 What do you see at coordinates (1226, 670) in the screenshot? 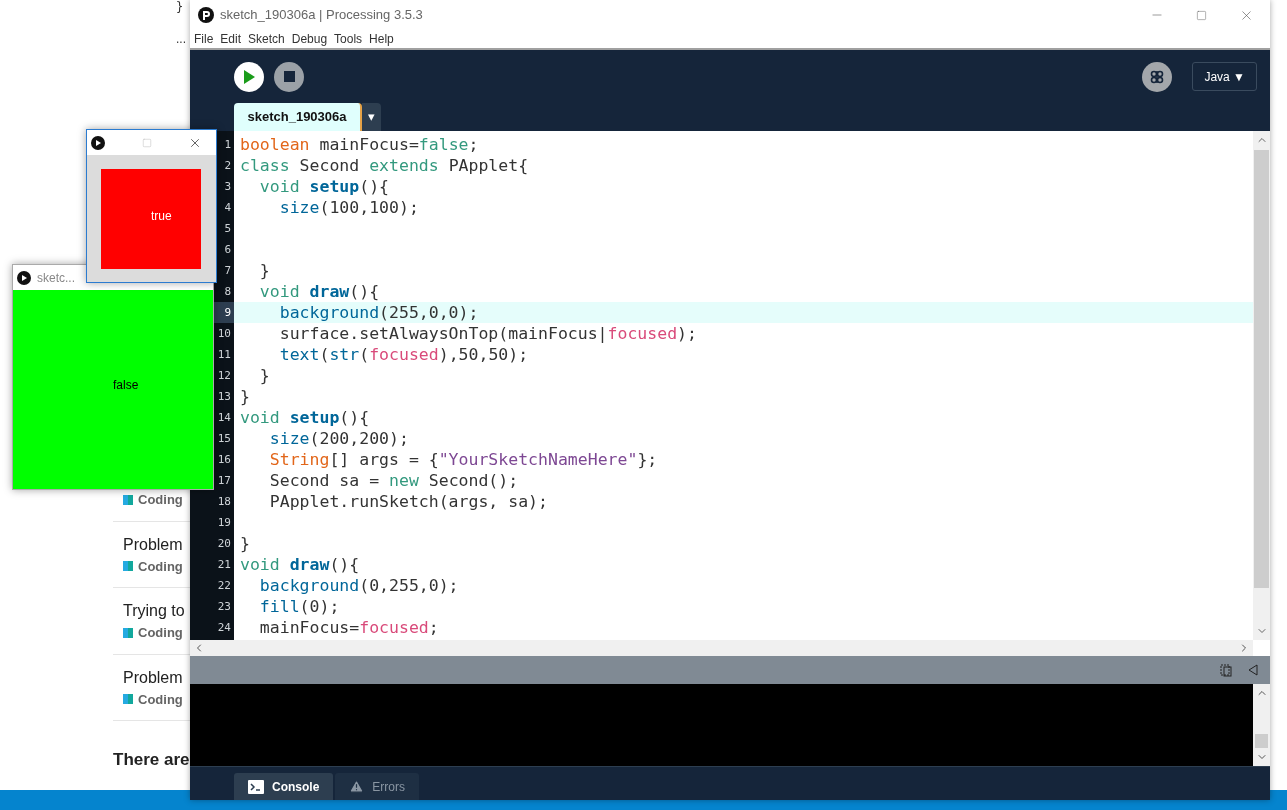
I see `clipboard-icon` at bounding box center [1226, 670].